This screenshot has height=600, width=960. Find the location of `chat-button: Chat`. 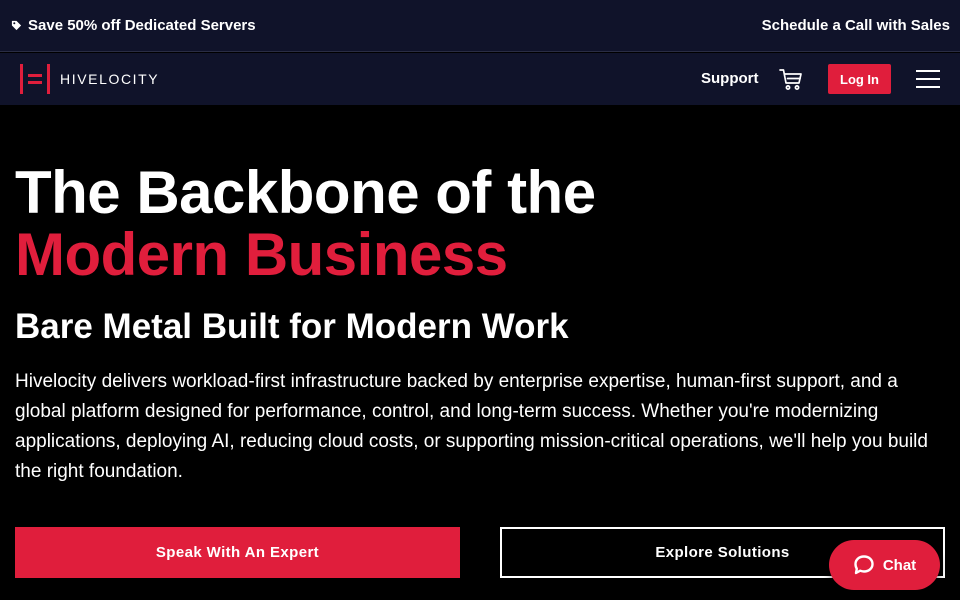

chat-button: Chat is located at coordinates (884, 565).